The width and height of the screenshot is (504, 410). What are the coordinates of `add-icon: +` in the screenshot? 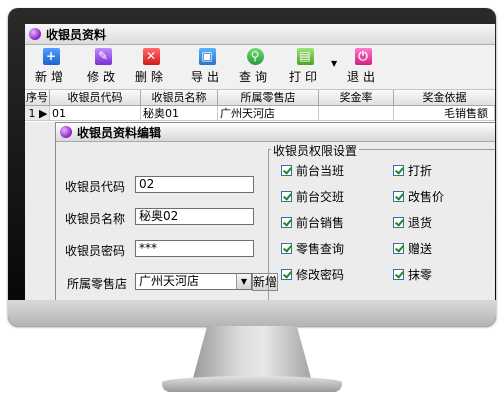 It's located at (51, 56).